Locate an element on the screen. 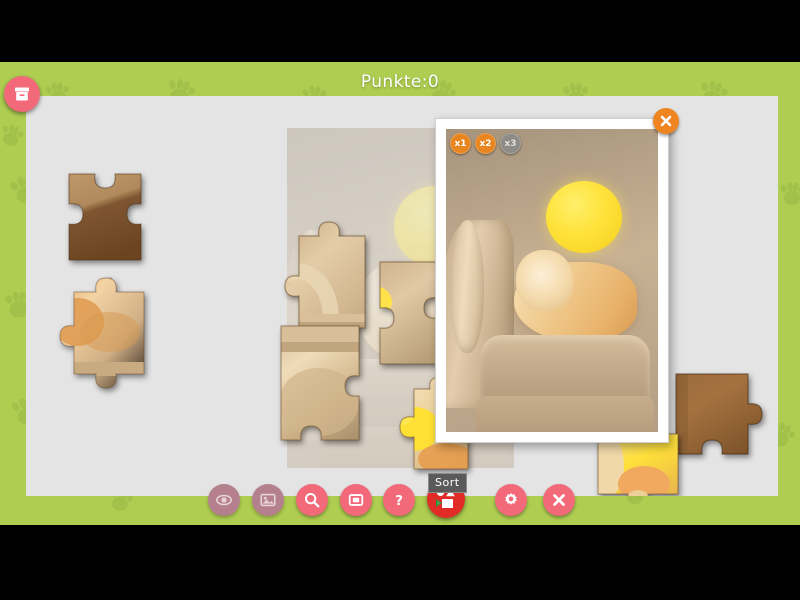 The width and height of the screenshot is (800, 600). archive-box-icon is located at coordinates (22, 94).